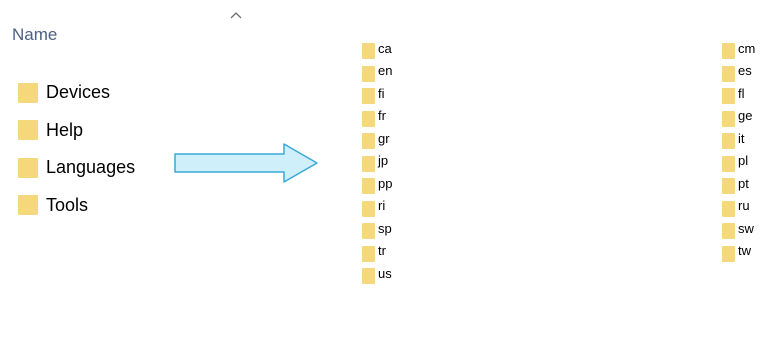  I want to click on languages-subfolder-column-2: cm es fl ge it pl pt ru sw tw, so click(738, 149).